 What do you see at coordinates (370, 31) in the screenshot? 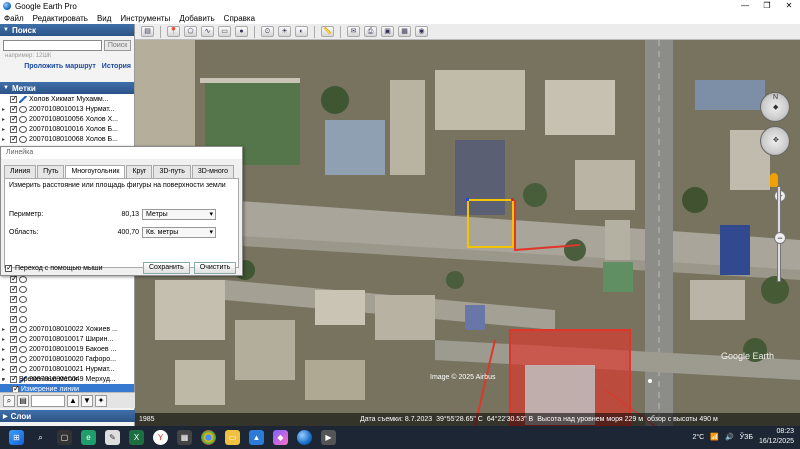
I see `print-icon: ⎙` at bounding box center [370, 31].